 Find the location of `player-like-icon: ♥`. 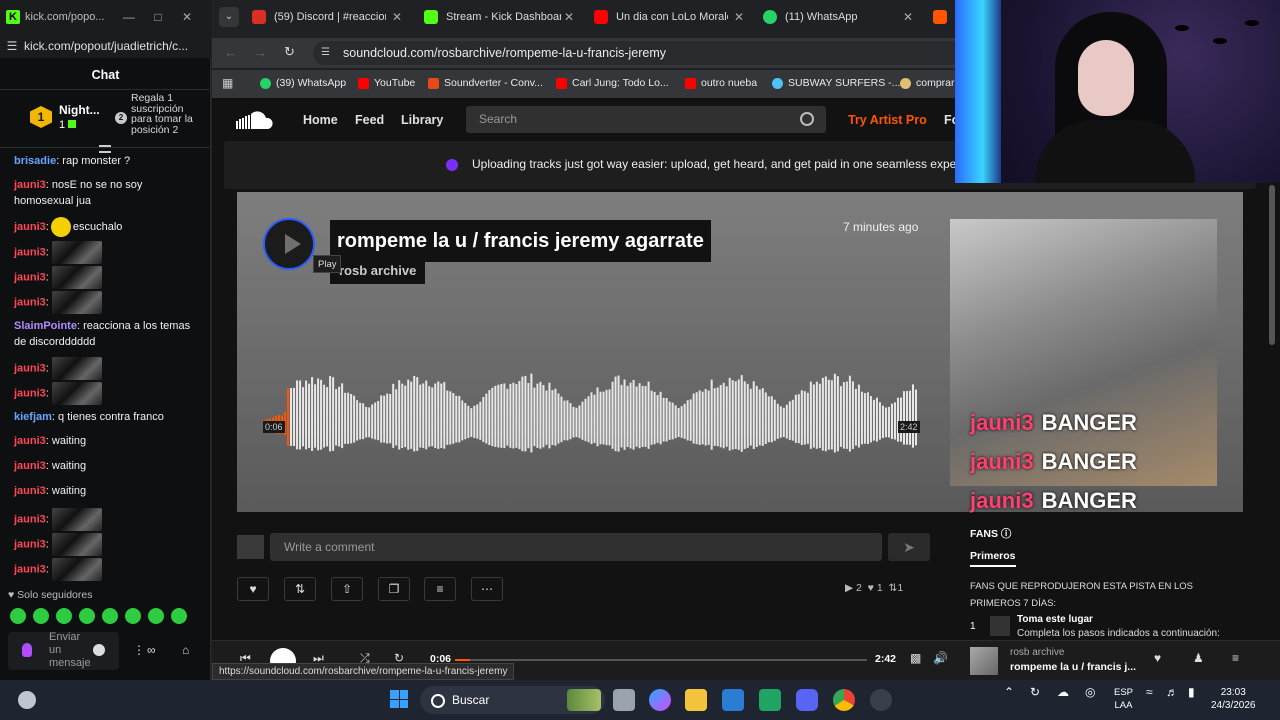

player-like-icon: ♥ is located at coordinates (1157, 658).